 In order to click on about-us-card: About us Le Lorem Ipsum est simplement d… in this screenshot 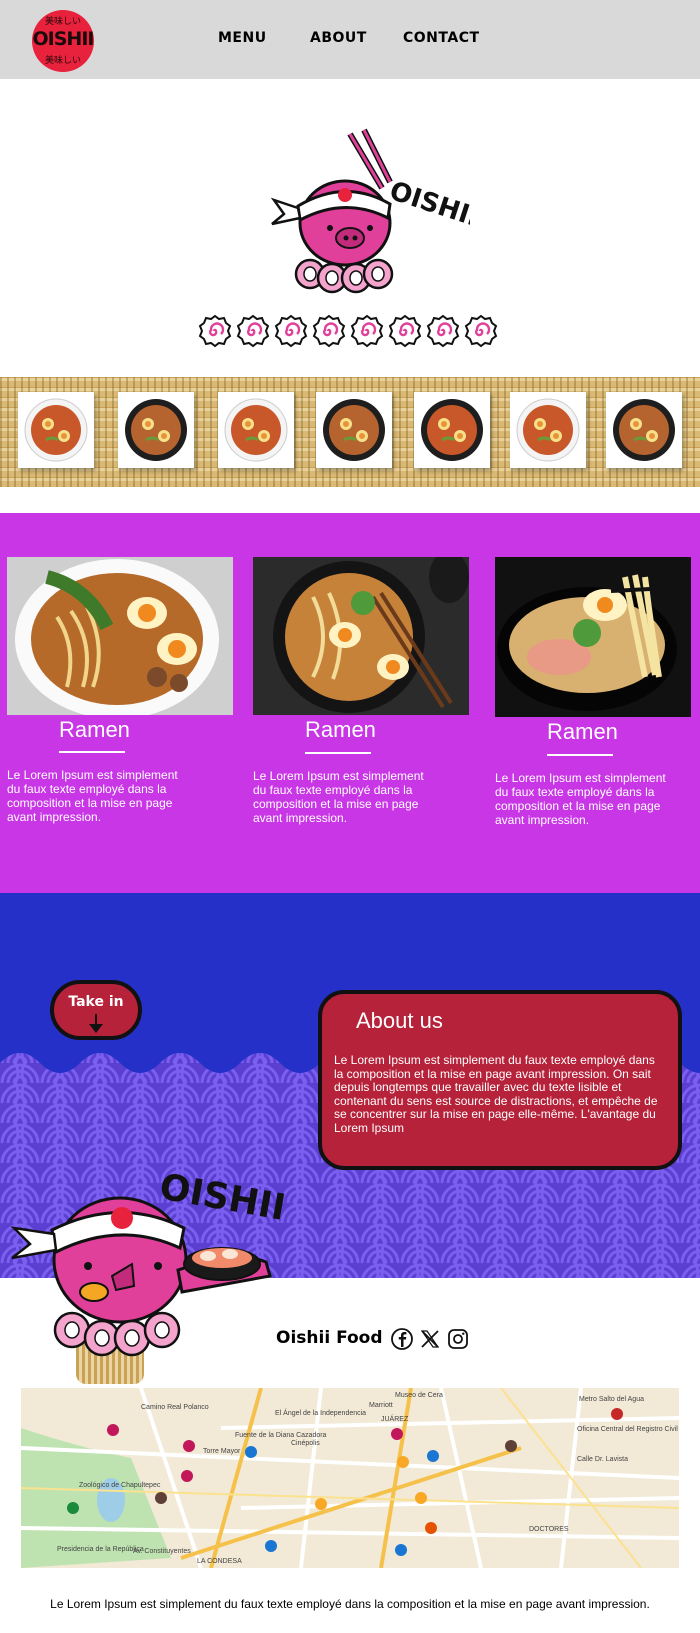, I will do `click(500, 1080)`.